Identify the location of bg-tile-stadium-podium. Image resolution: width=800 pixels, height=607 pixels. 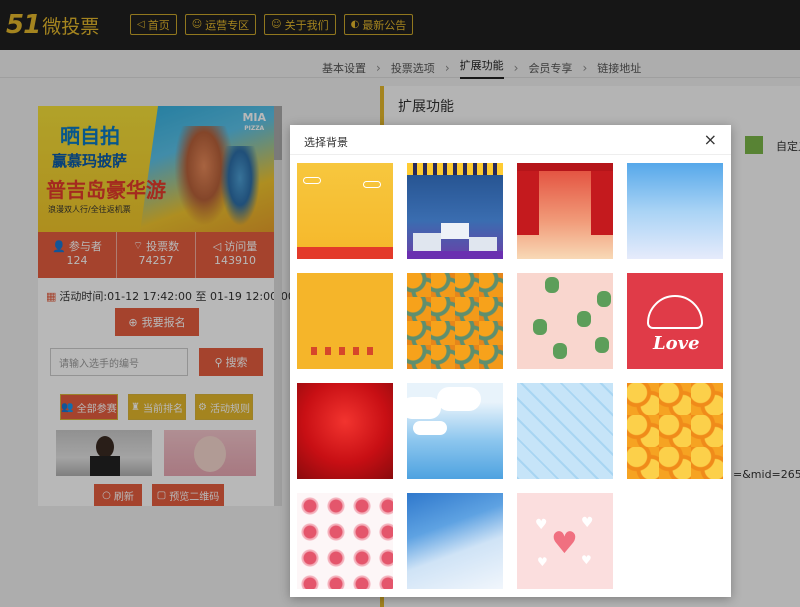
(455, 211).